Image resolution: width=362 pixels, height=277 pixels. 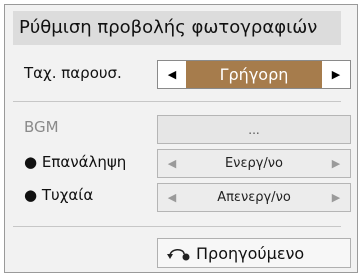 I want to click on repeat-stepper: ◀ Ενεργ/νο ▶, so click(x=254, y=163).